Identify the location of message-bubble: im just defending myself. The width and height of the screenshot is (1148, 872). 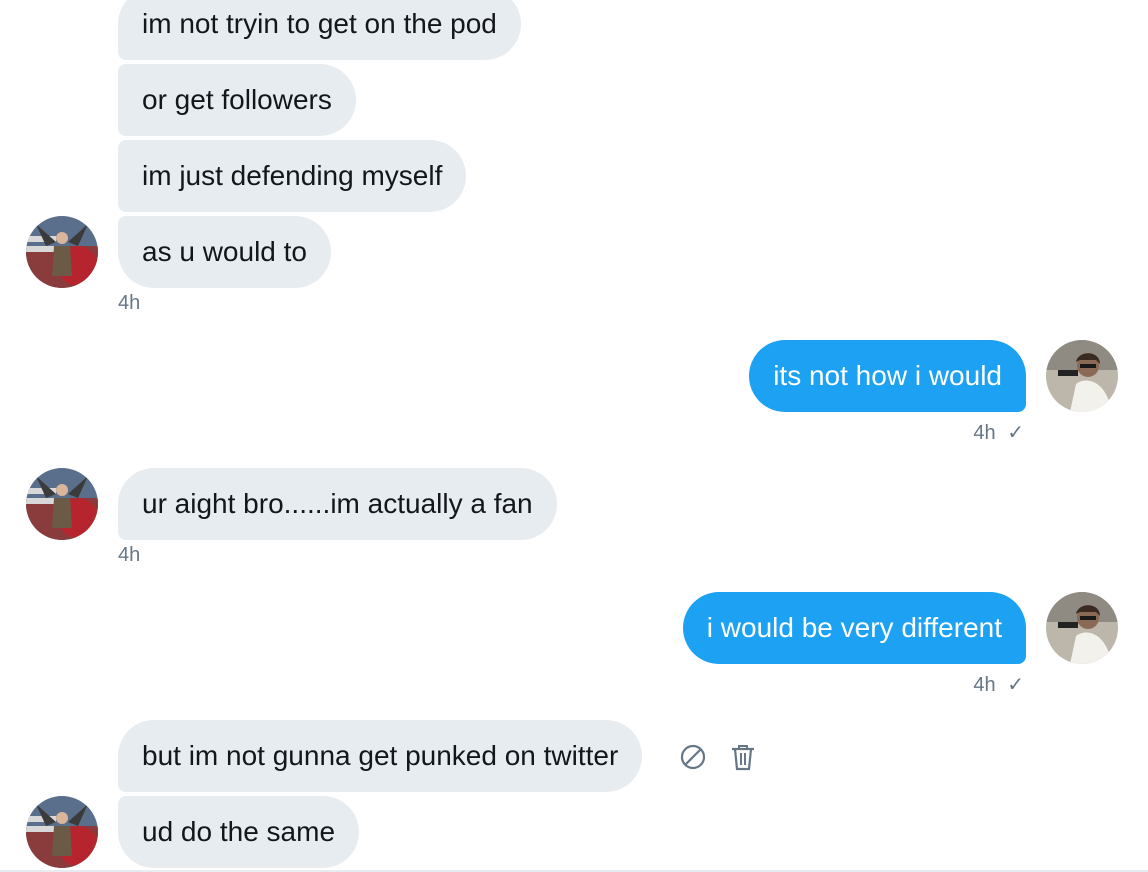
(292, 176).